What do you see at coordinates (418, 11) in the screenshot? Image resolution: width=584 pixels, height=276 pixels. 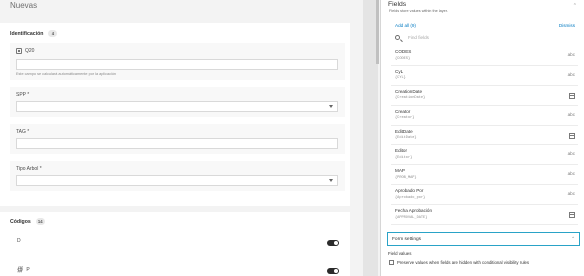 I see `panel-subtitle: Fields store values within the layer.` at bounding box center [418, 11].